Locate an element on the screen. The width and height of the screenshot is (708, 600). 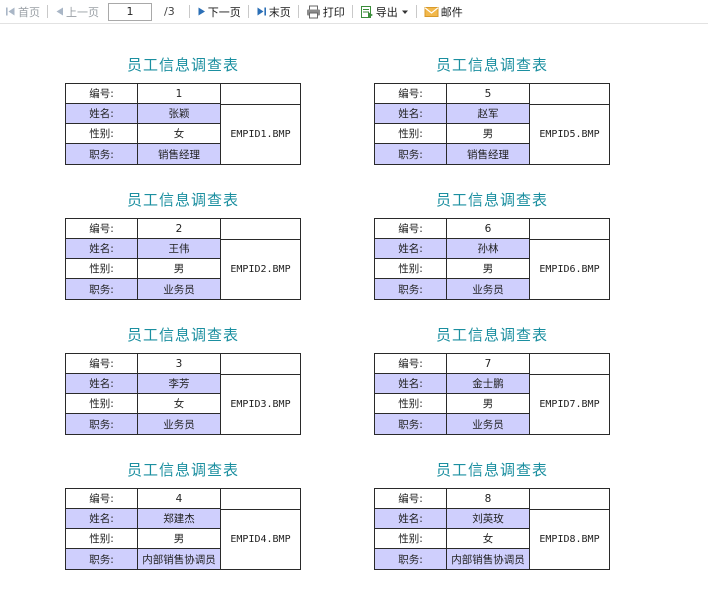
first-page-button: 首页 is located at coordinates (22, 12).